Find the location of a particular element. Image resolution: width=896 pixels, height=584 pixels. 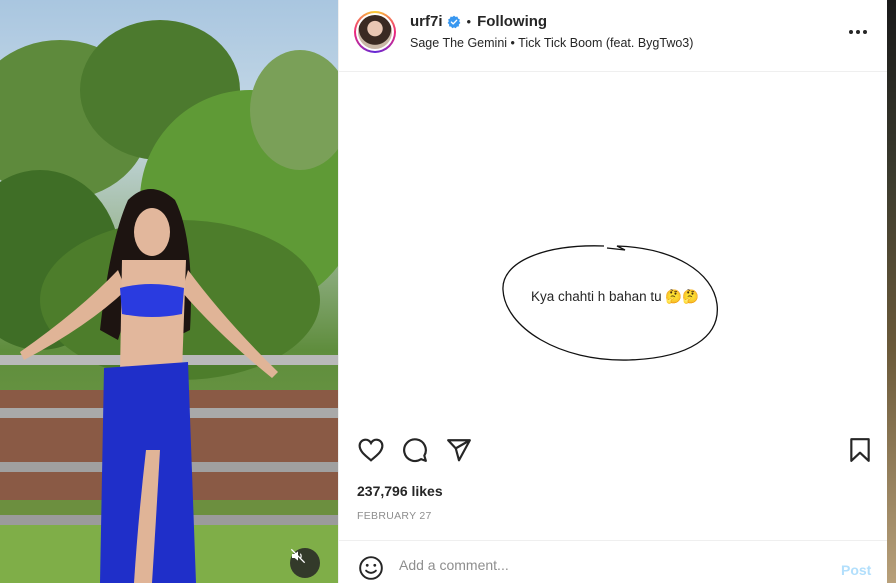

user-row: urf7i • Following is located at coordinates (478, 21).